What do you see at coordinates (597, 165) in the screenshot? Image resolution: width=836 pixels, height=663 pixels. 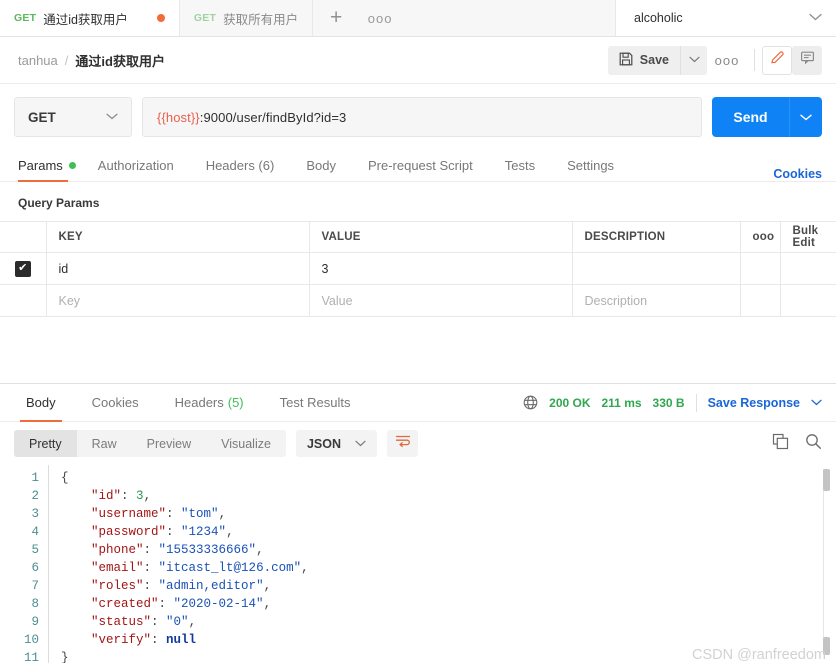 I see `tab-settings: Settings` at bounding box center [597, 165].